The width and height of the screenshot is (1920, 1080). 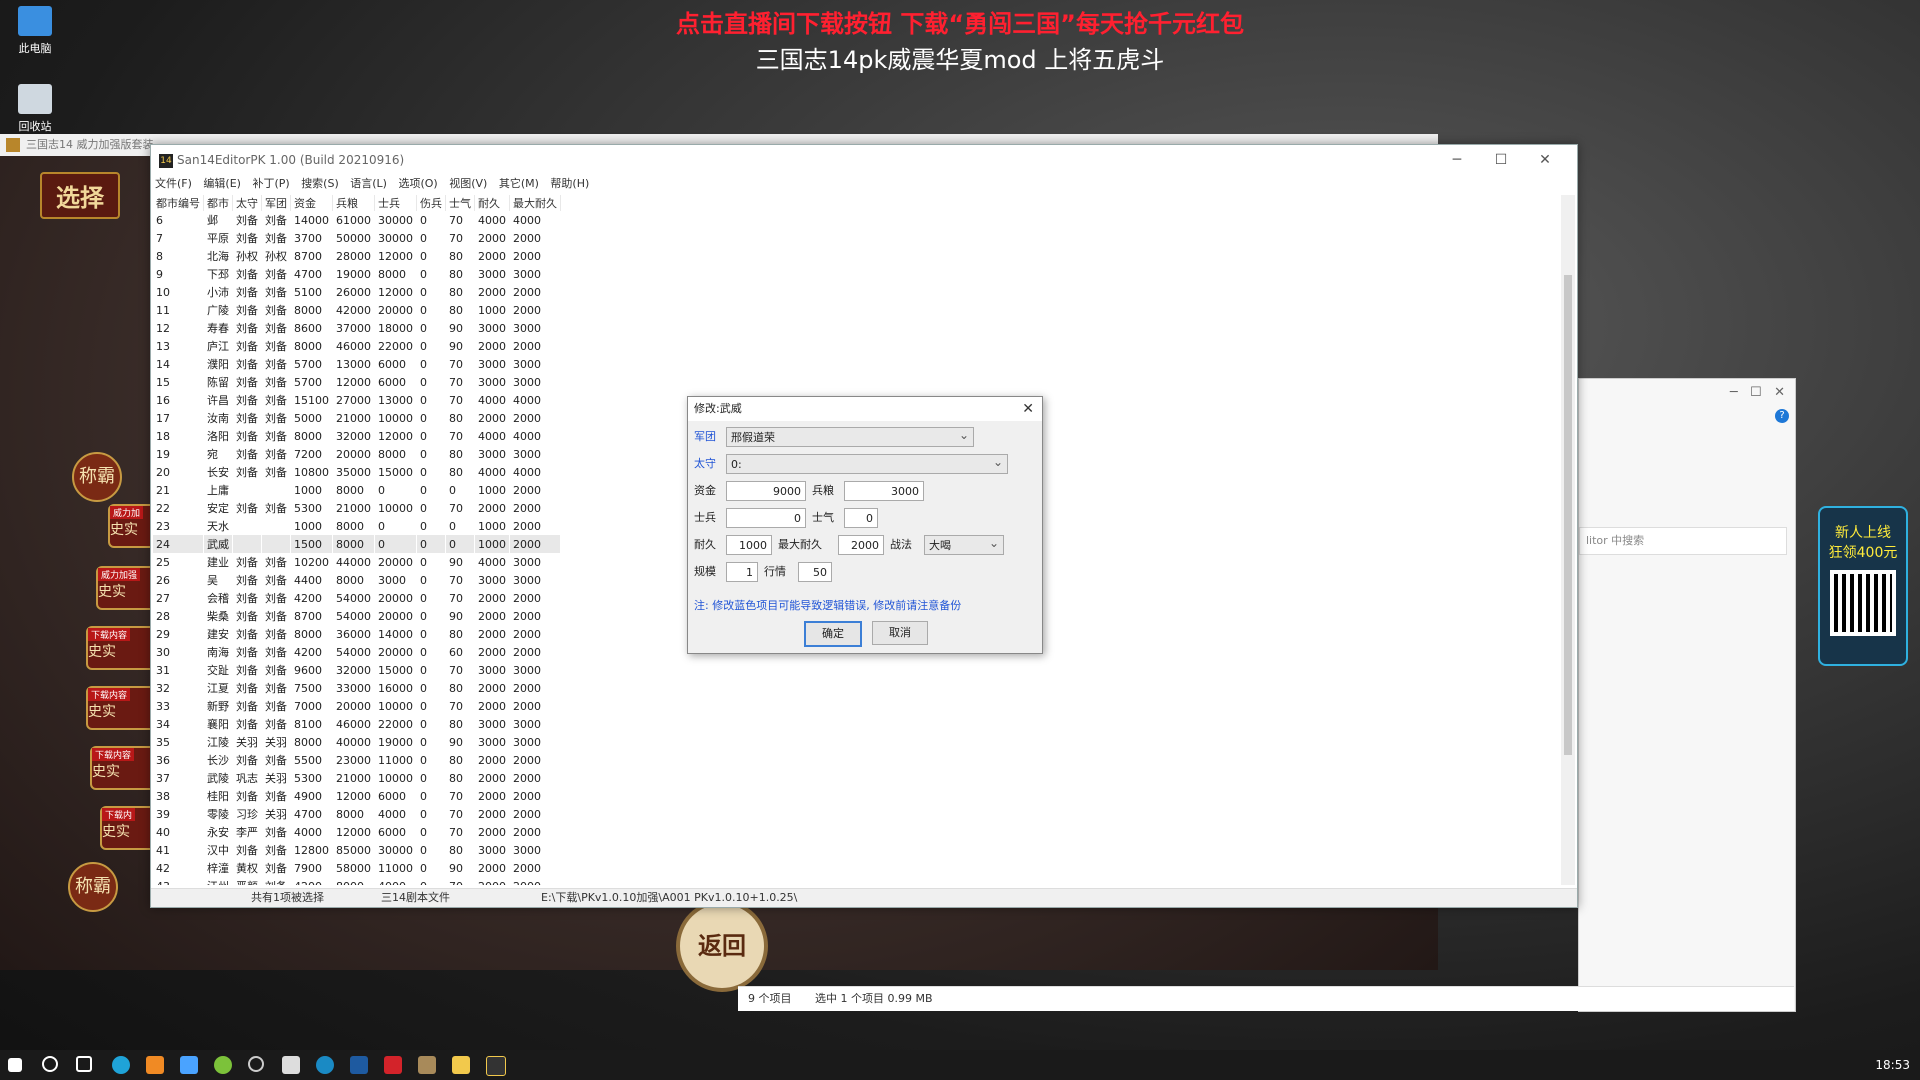 I want to click on explorer-window-controls: ─ ☐ ✕, so click(x=1757, y=392).